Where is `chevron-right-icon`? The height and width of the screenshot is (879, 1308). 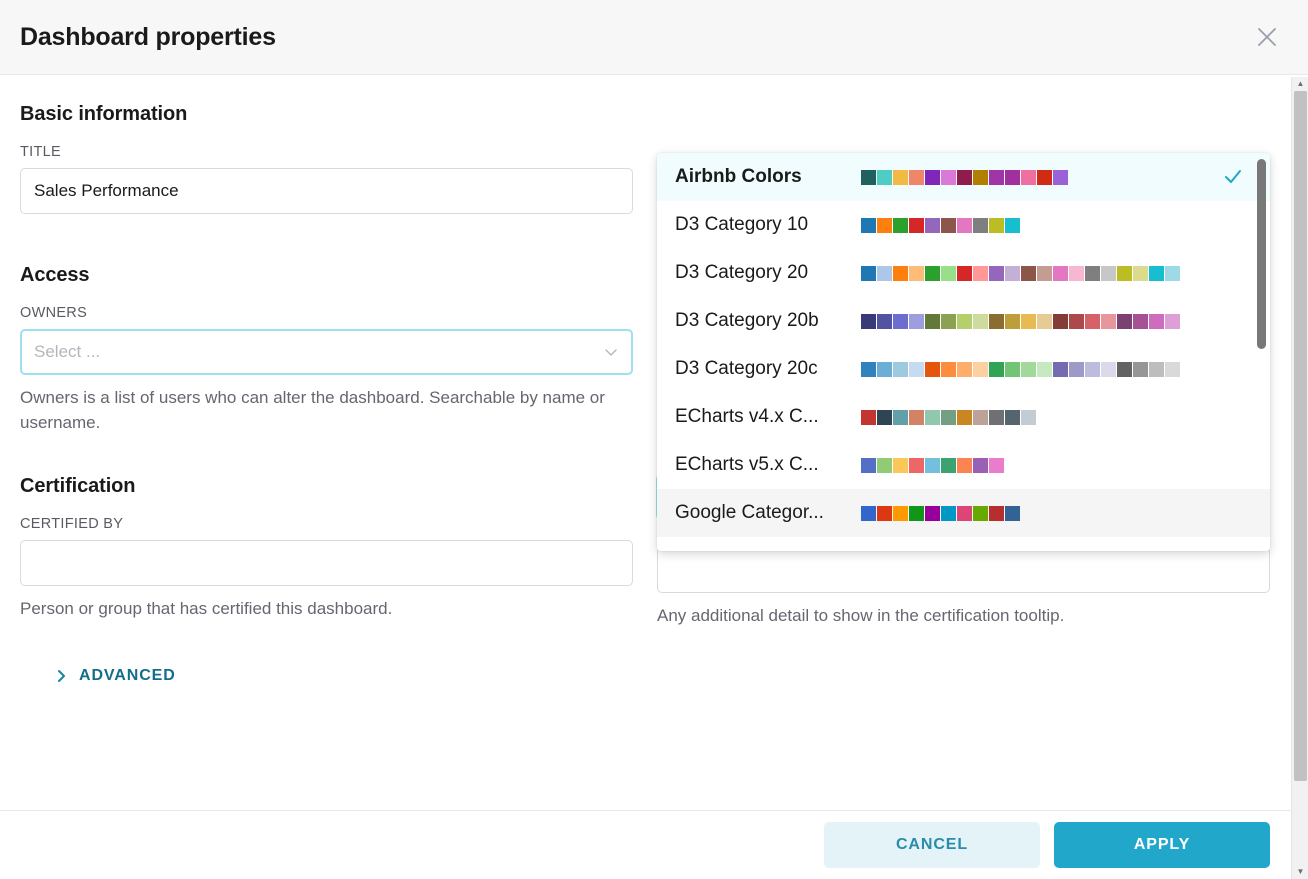
chevron-right-icon is located at coordinates (61, 676).